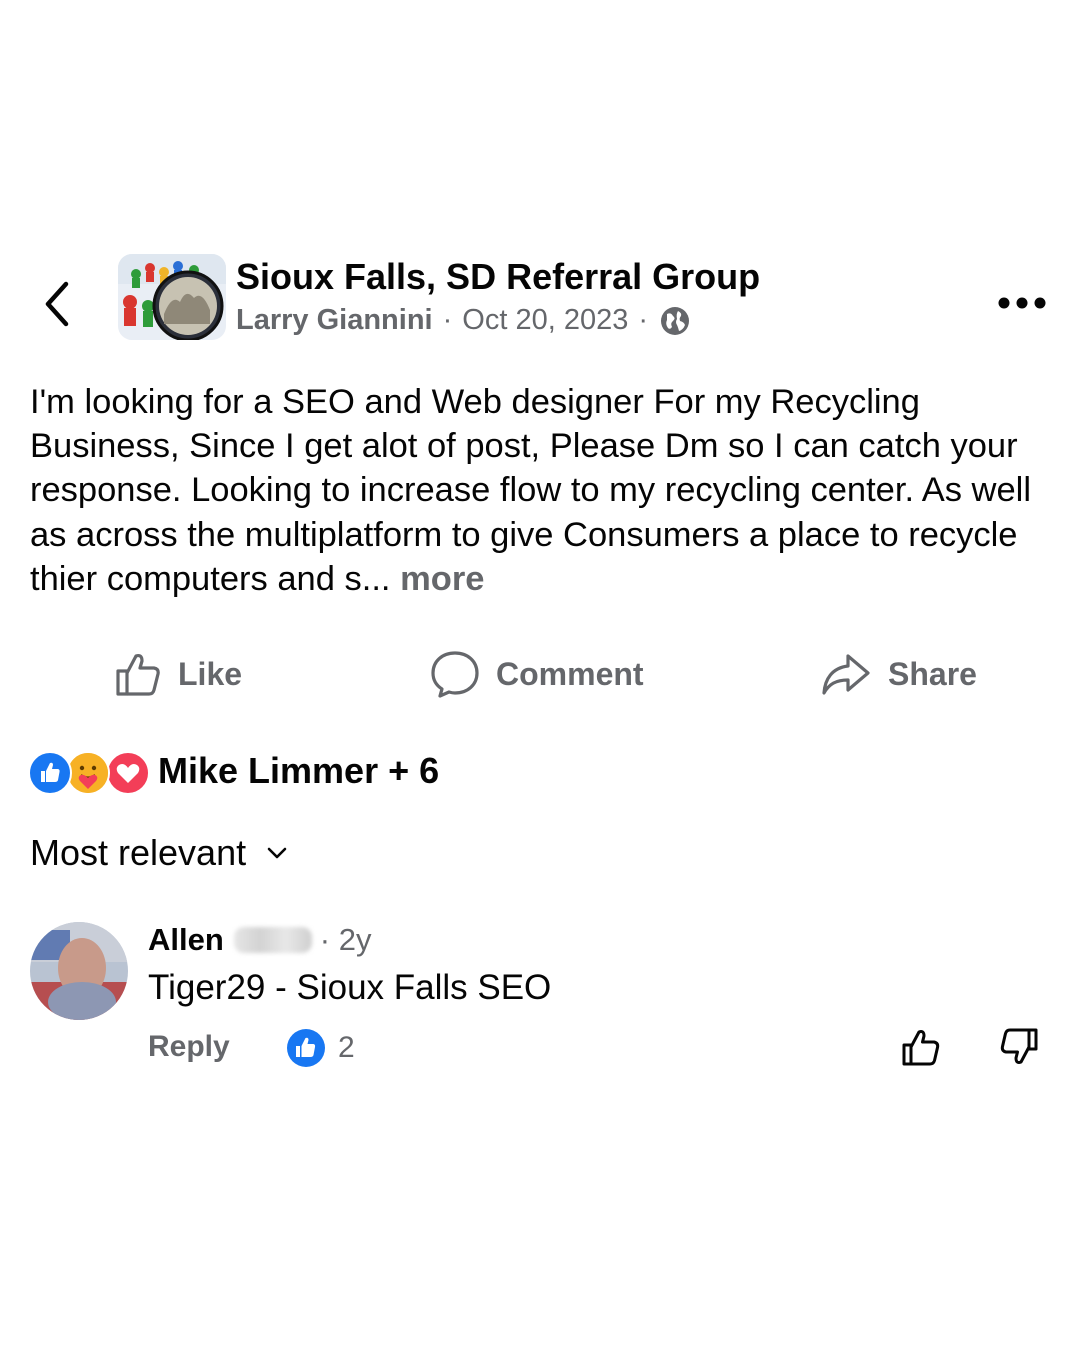 This screenshot has width=1080, height=1350. Describe the element at coordinates (128, 773) in the screenshot. I see `love-reaction-icon` at that location.